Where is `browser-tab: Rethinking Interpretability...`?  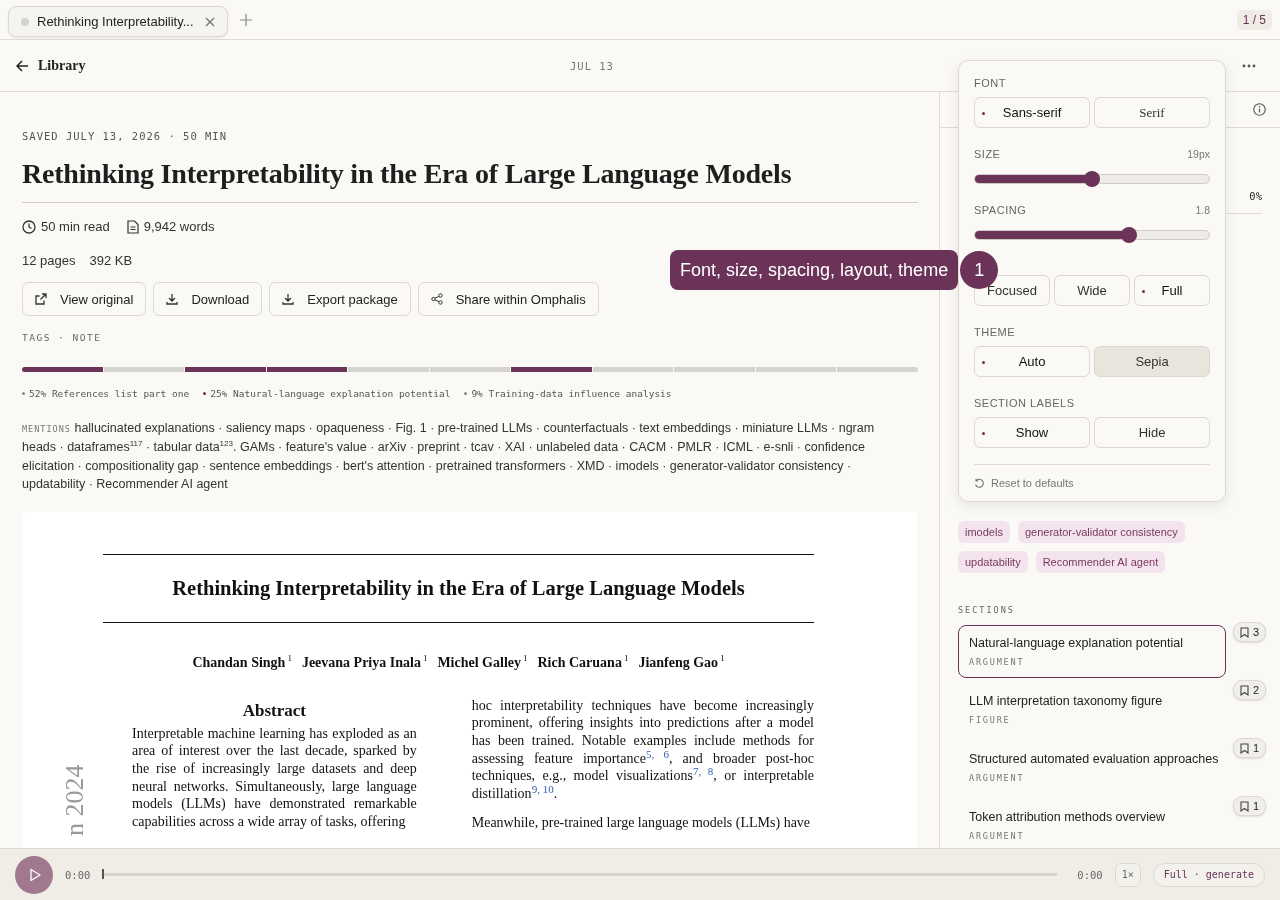
browser-tab: Rethinking Interpretability... is located at coordinates (118, 21).